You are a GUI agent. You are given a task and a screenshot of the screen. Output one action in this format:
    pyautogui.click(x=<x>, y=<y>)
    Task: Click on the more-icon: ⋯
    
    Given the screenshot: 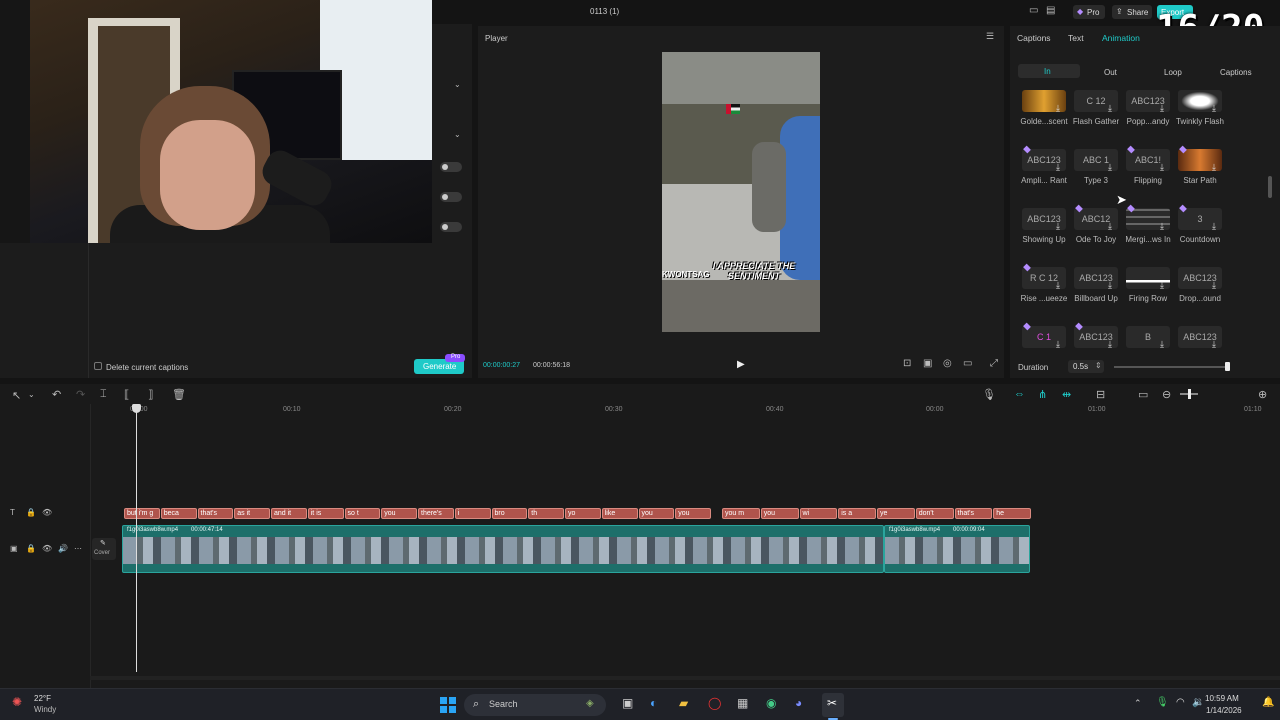 What is the action you would take?
    pyautogui.click(x=78, y=548)
    